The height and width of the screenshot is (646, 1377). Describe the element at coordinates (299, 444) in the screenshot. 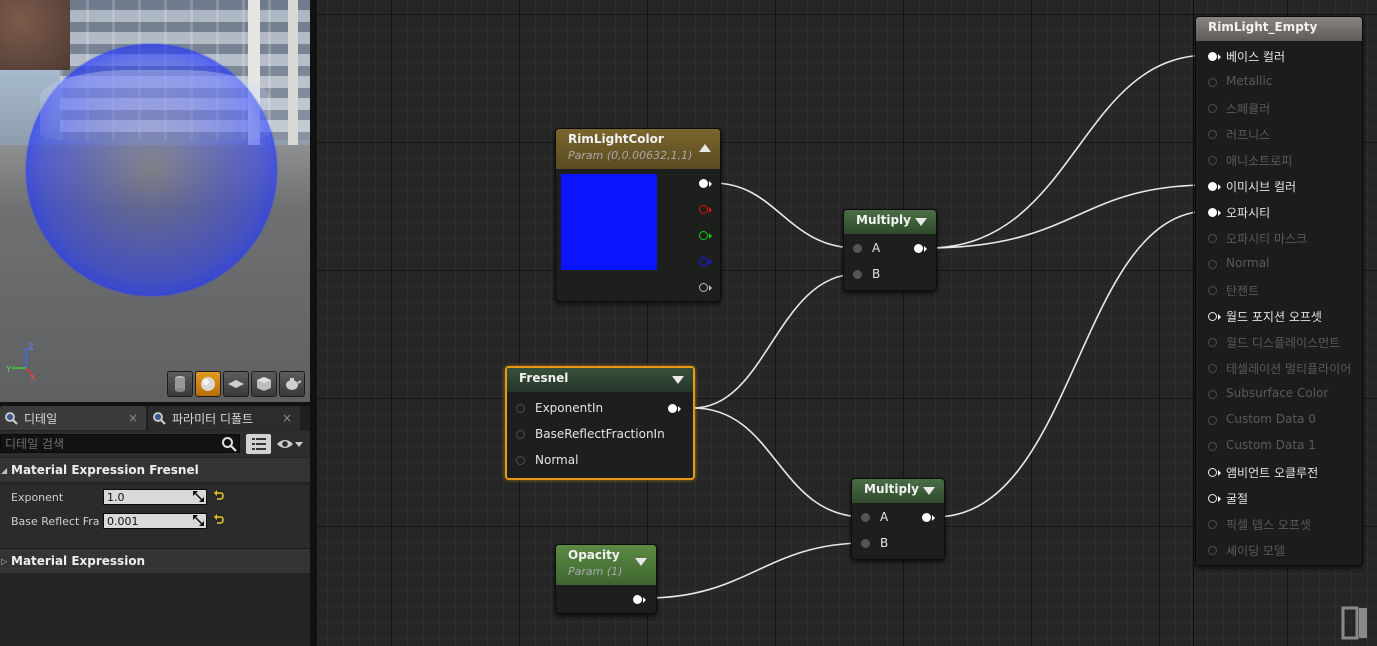

I see `chevron-down-icon` at that location.